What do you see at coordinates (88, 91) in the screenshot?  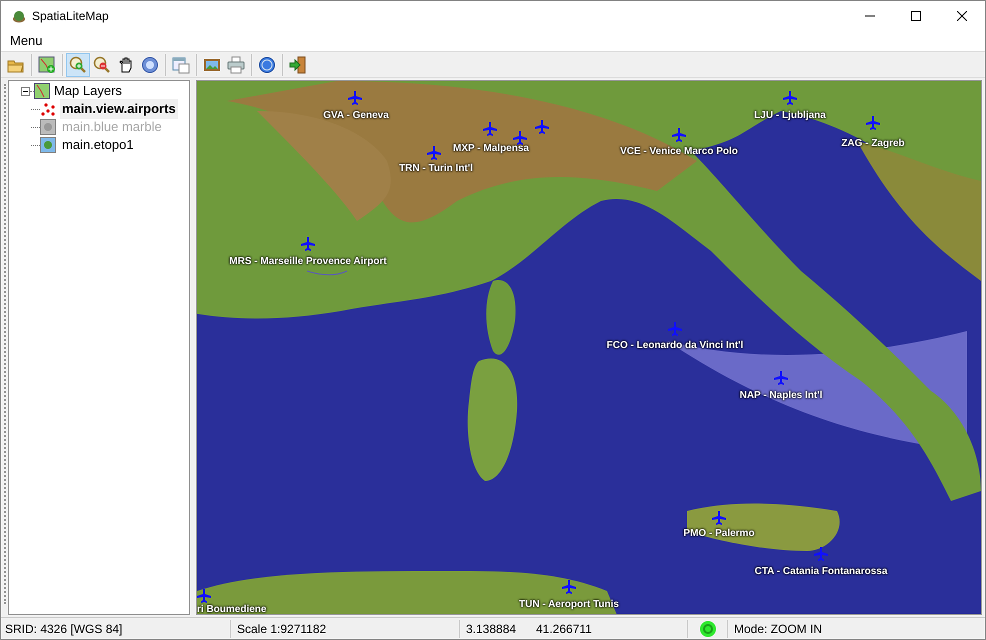 I see `tree-item: Map Layers` at bounding box center [88, 91].